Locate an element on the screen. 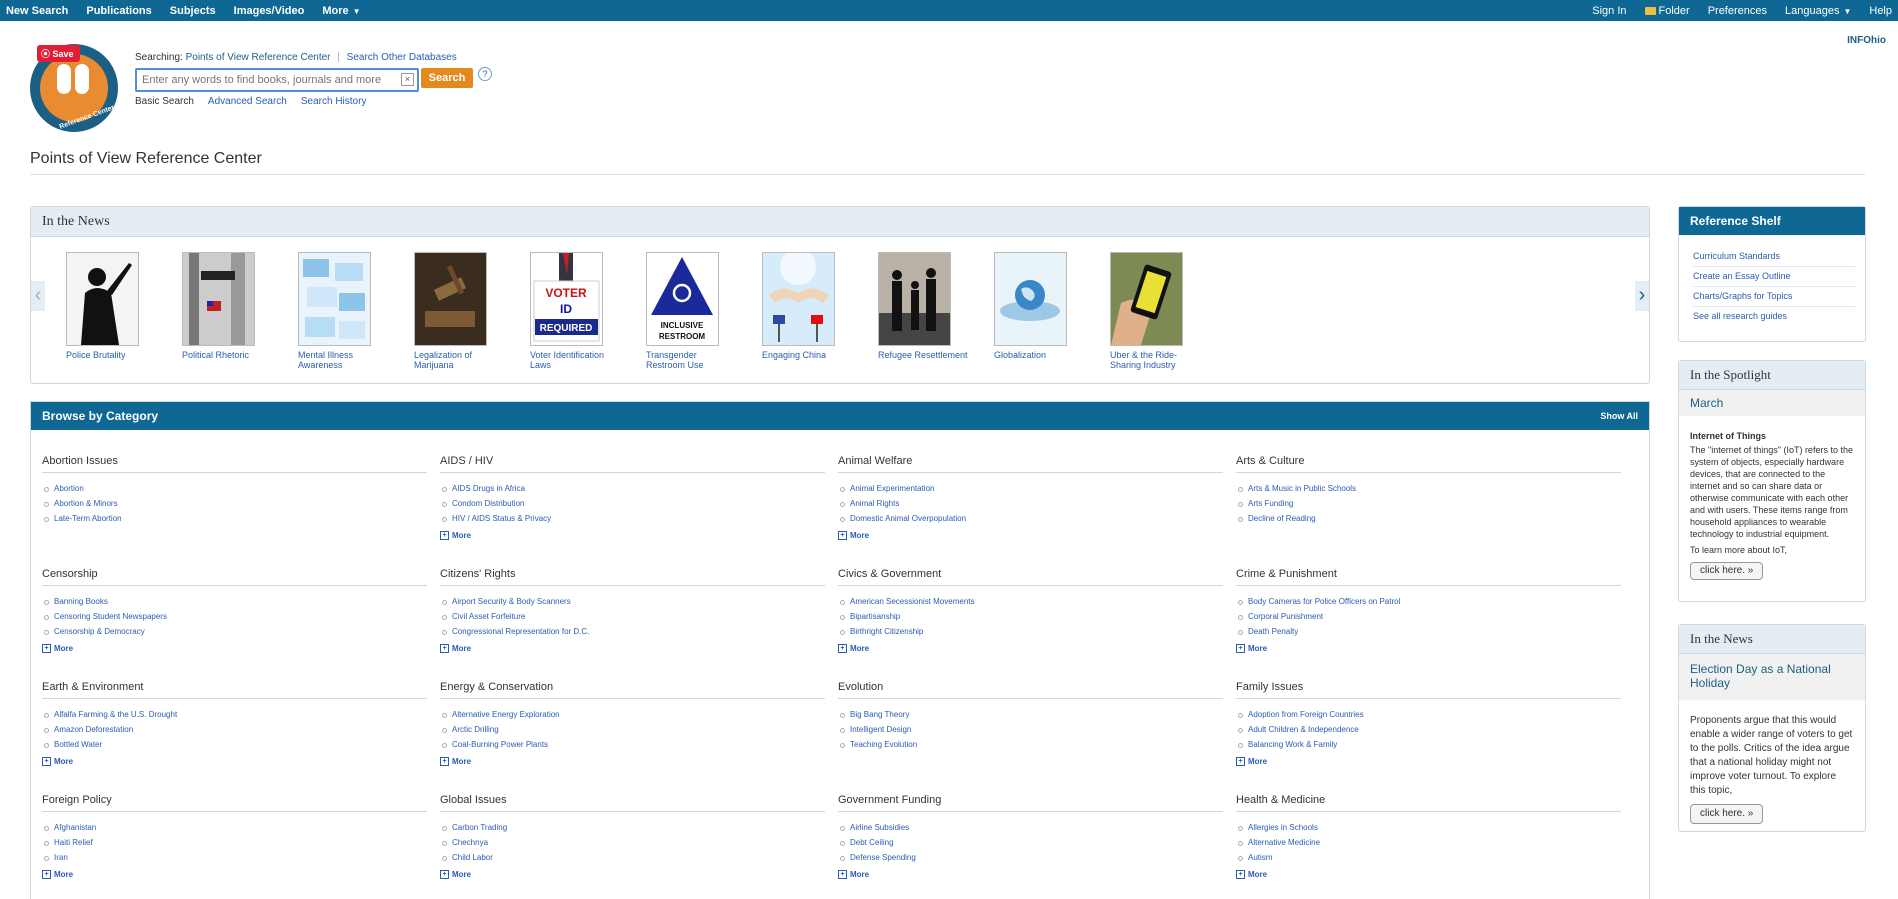  news-item-label: Mental Illness Awareness is located at coordinates (343, 360).